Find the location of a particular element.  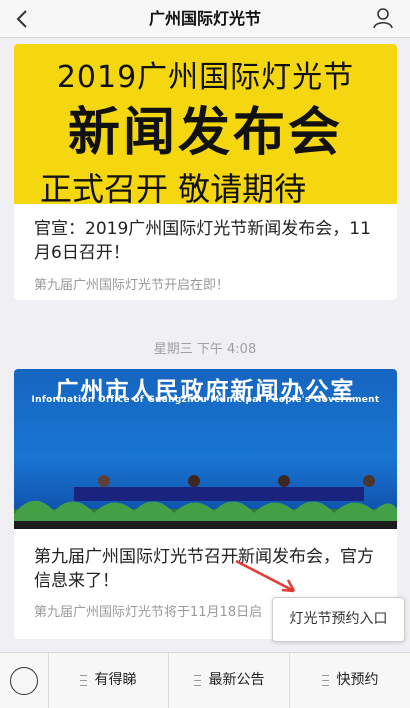

top-nav-bar: 广州国际灯光节 is located at coordinates (205, 19).